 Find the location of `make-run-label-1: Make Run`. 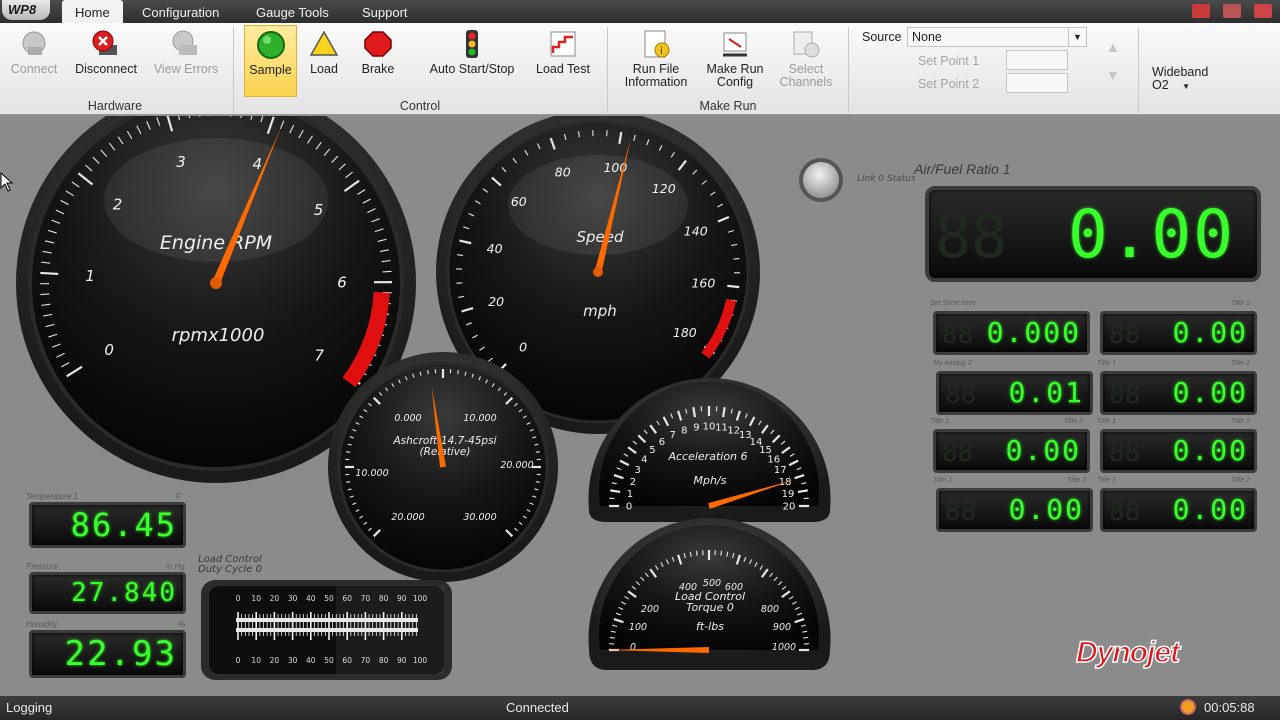

make-run-label-1: Make Run is located at coordinates (735, 69).